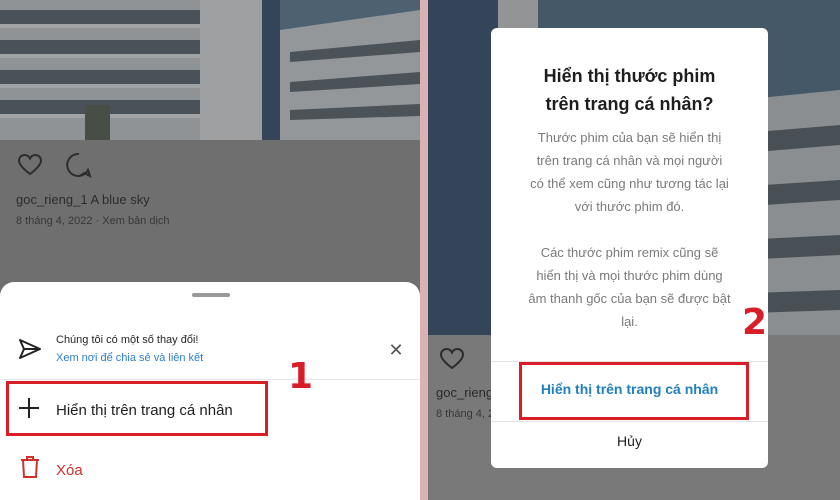  What do you see at coordinates (629, 421) in the screenshot?
I see `dialog-divider` at bounding box center [629, 421].